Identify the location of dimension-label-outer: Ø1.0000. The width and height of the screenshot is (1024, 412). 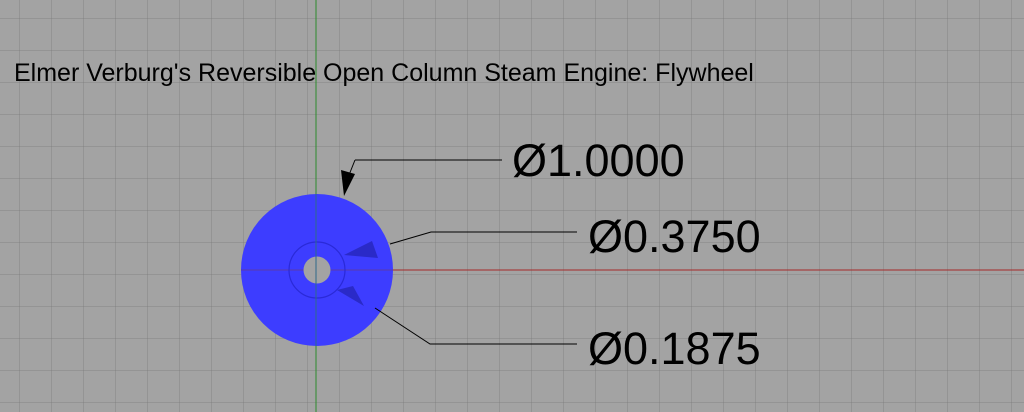
(598, 160).